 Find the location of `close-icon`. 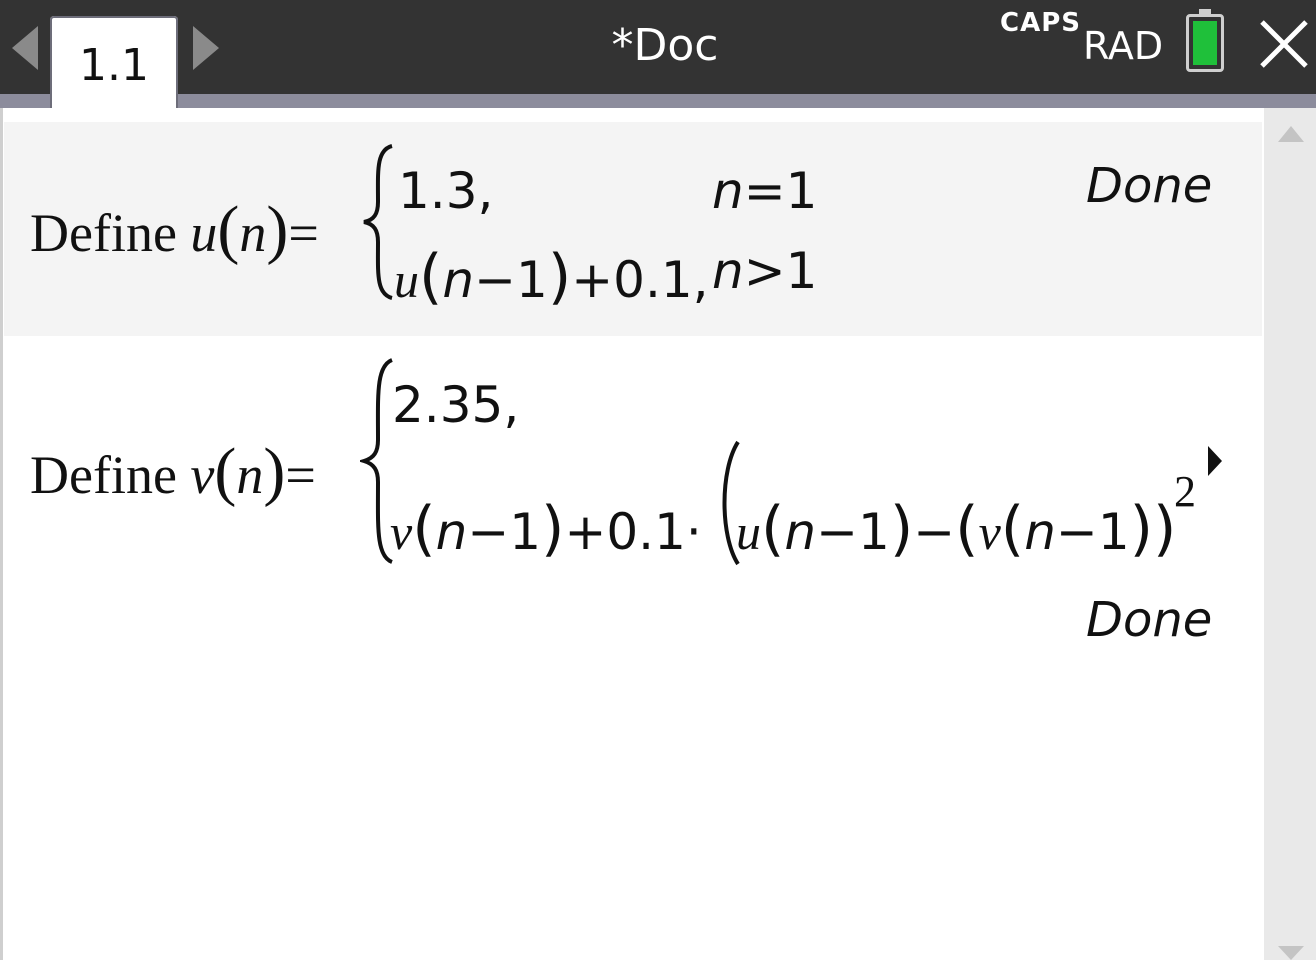

close-icon is located at coordinates (1284, 44).